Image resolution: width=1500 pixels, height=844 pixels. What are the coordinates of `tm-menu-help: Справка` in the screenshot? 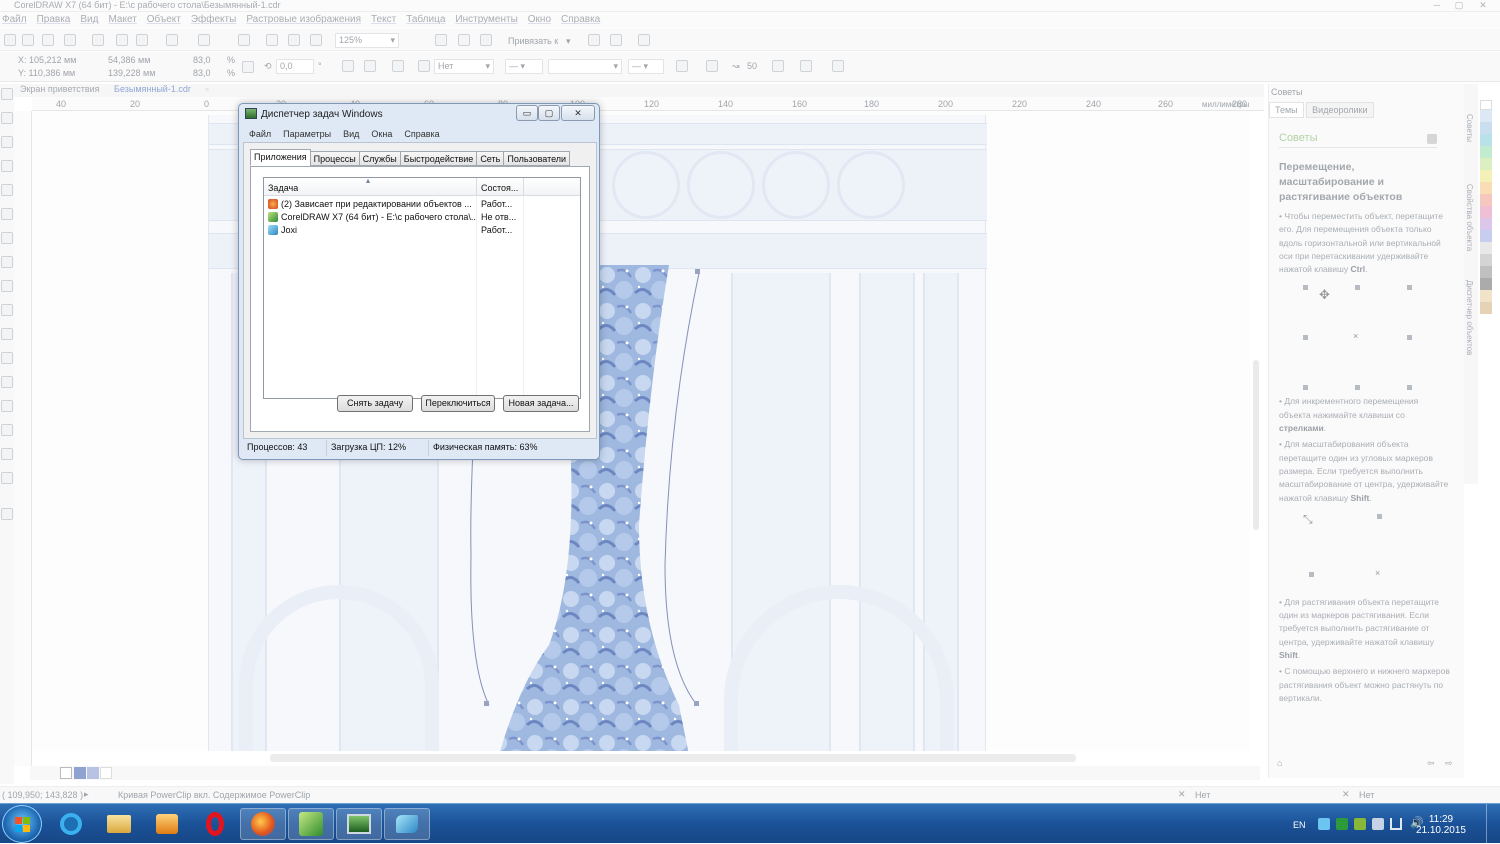 It's located at (421, 134).